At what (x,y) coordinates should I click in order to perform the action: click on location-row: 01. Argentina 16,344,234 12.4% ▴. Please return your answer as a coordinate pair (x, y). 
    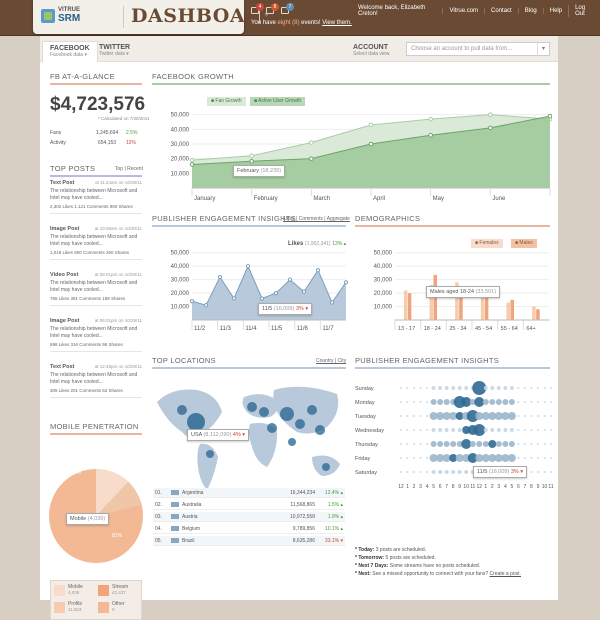
    Looking at the image, I should click on (249, 493).